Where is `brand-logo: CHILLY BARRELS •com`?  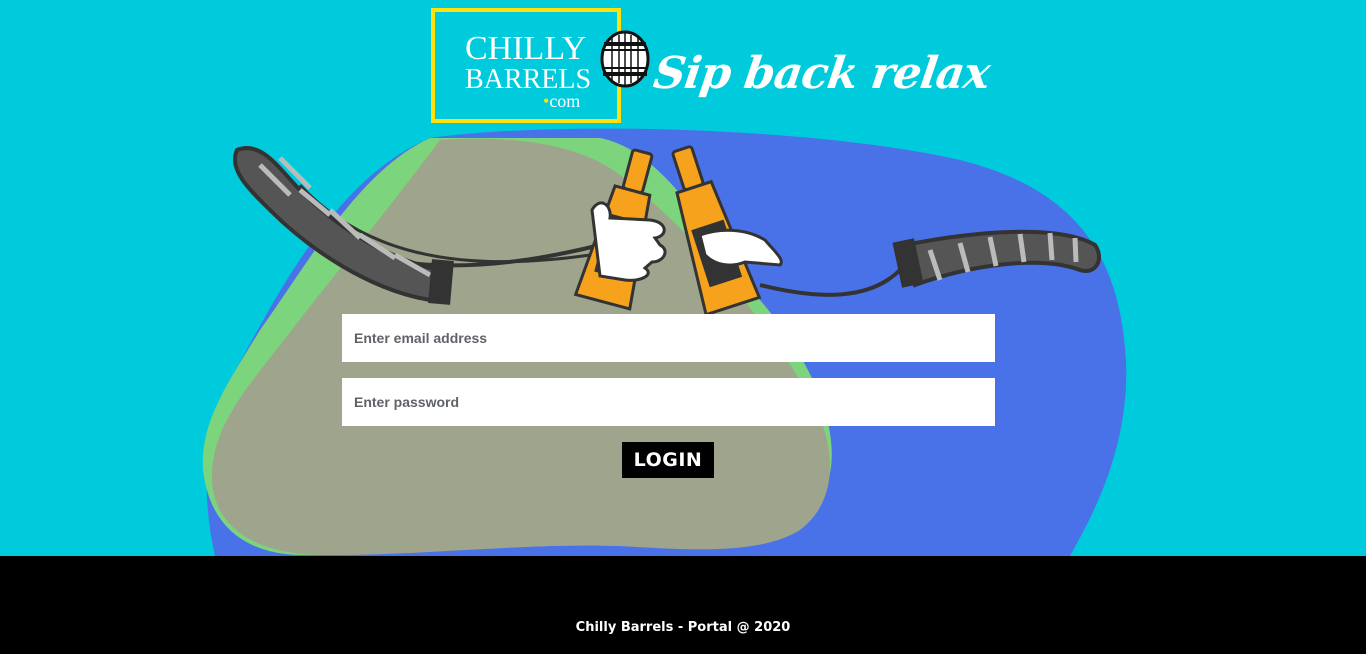 brand-logo: CHILLY BARRELS •com is located at coordinates (526, 65).